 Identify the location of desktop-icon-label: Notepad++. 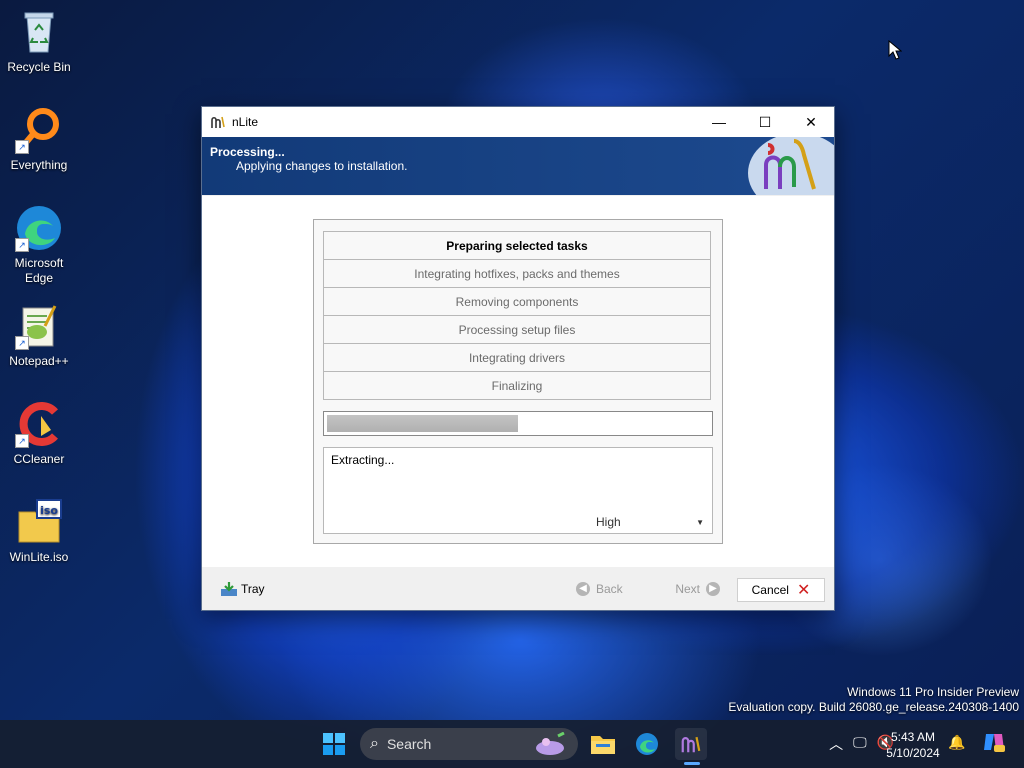
(39, 361).